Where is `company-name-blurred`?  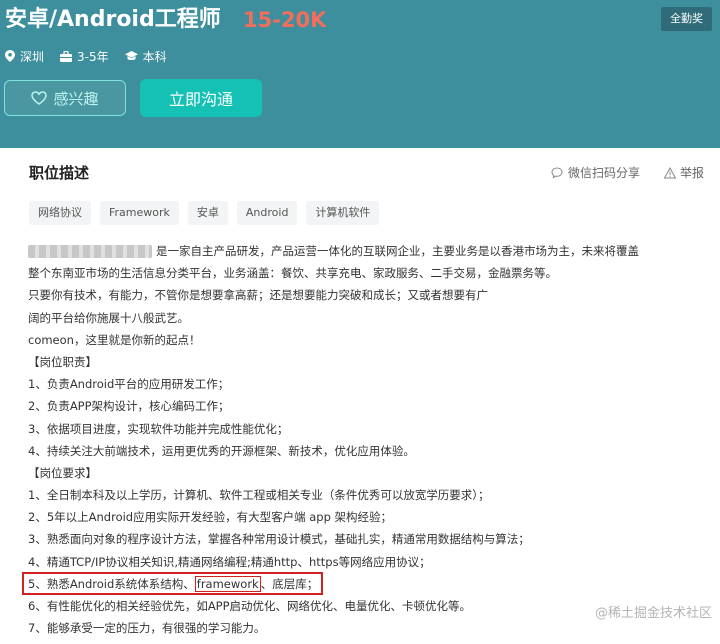 company-name-blurred is located at coordinates (90, 251).